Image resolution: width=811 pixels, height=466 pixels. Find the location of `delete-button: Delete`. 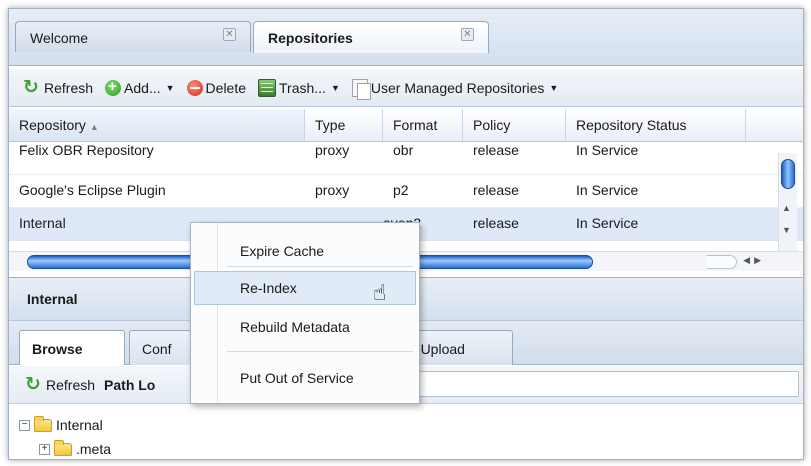

delete-button: Delete is located at coordinates (216, 87).